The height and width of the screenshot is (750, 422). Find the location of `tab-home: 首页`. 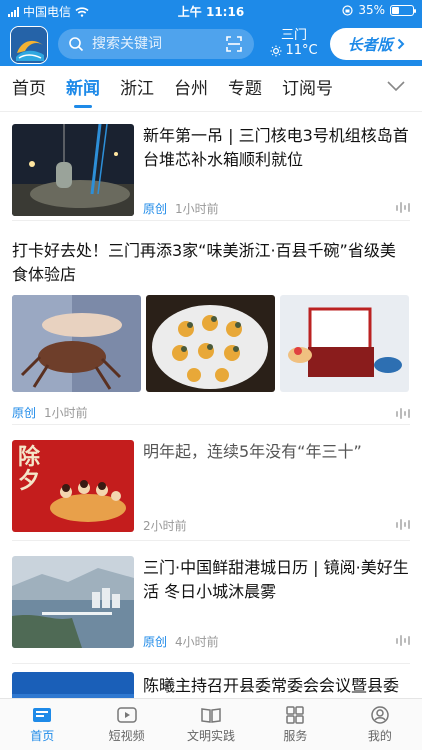

tab-home: 首页 is located at coordinates (28, 89).